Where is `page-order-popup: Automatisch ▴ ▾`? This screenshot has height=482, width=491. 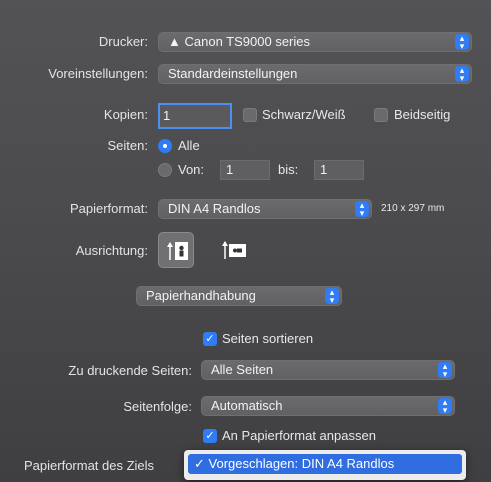 page-order-popup: Automatisch ▴ ▾ is located at coordinates (328, 406).